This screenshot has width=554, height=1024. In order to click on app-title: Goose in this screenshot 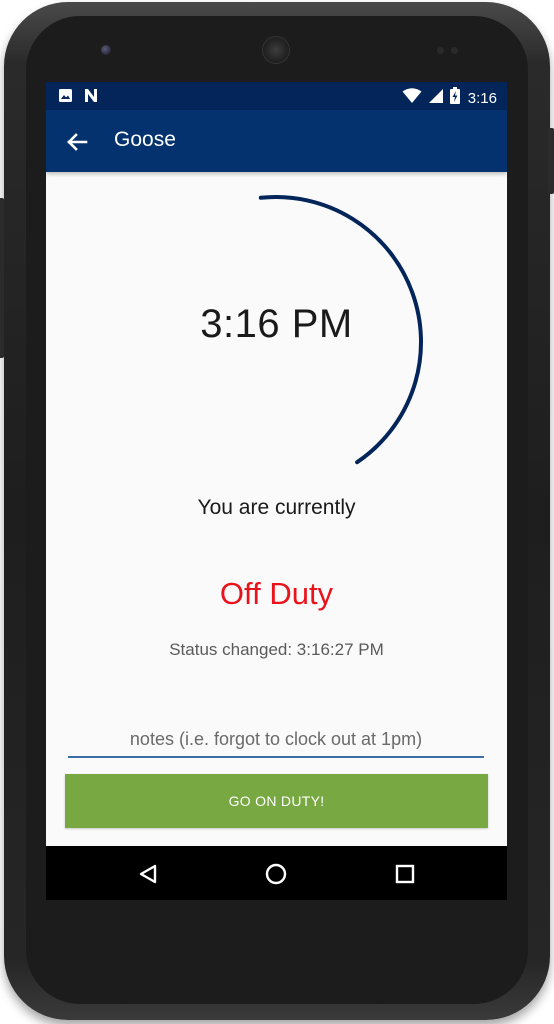, I will do `click(145, 139)`.